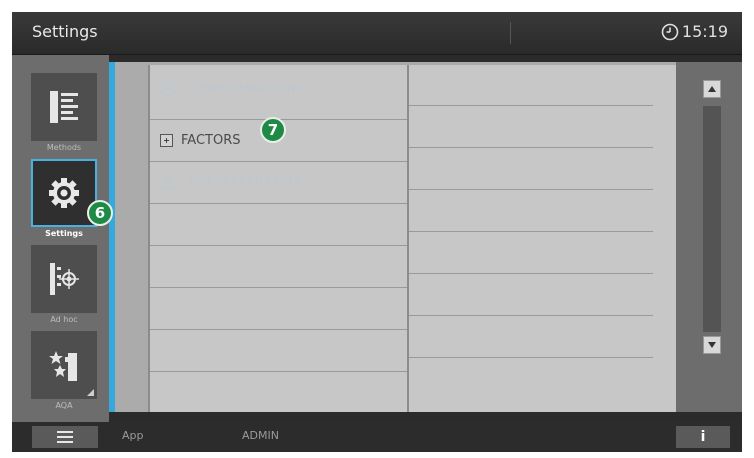  What do you see at coordinates (64, 405) in the screenshot?
I see `sidebar-item-label: AQA` at bounding box center [64, 405].